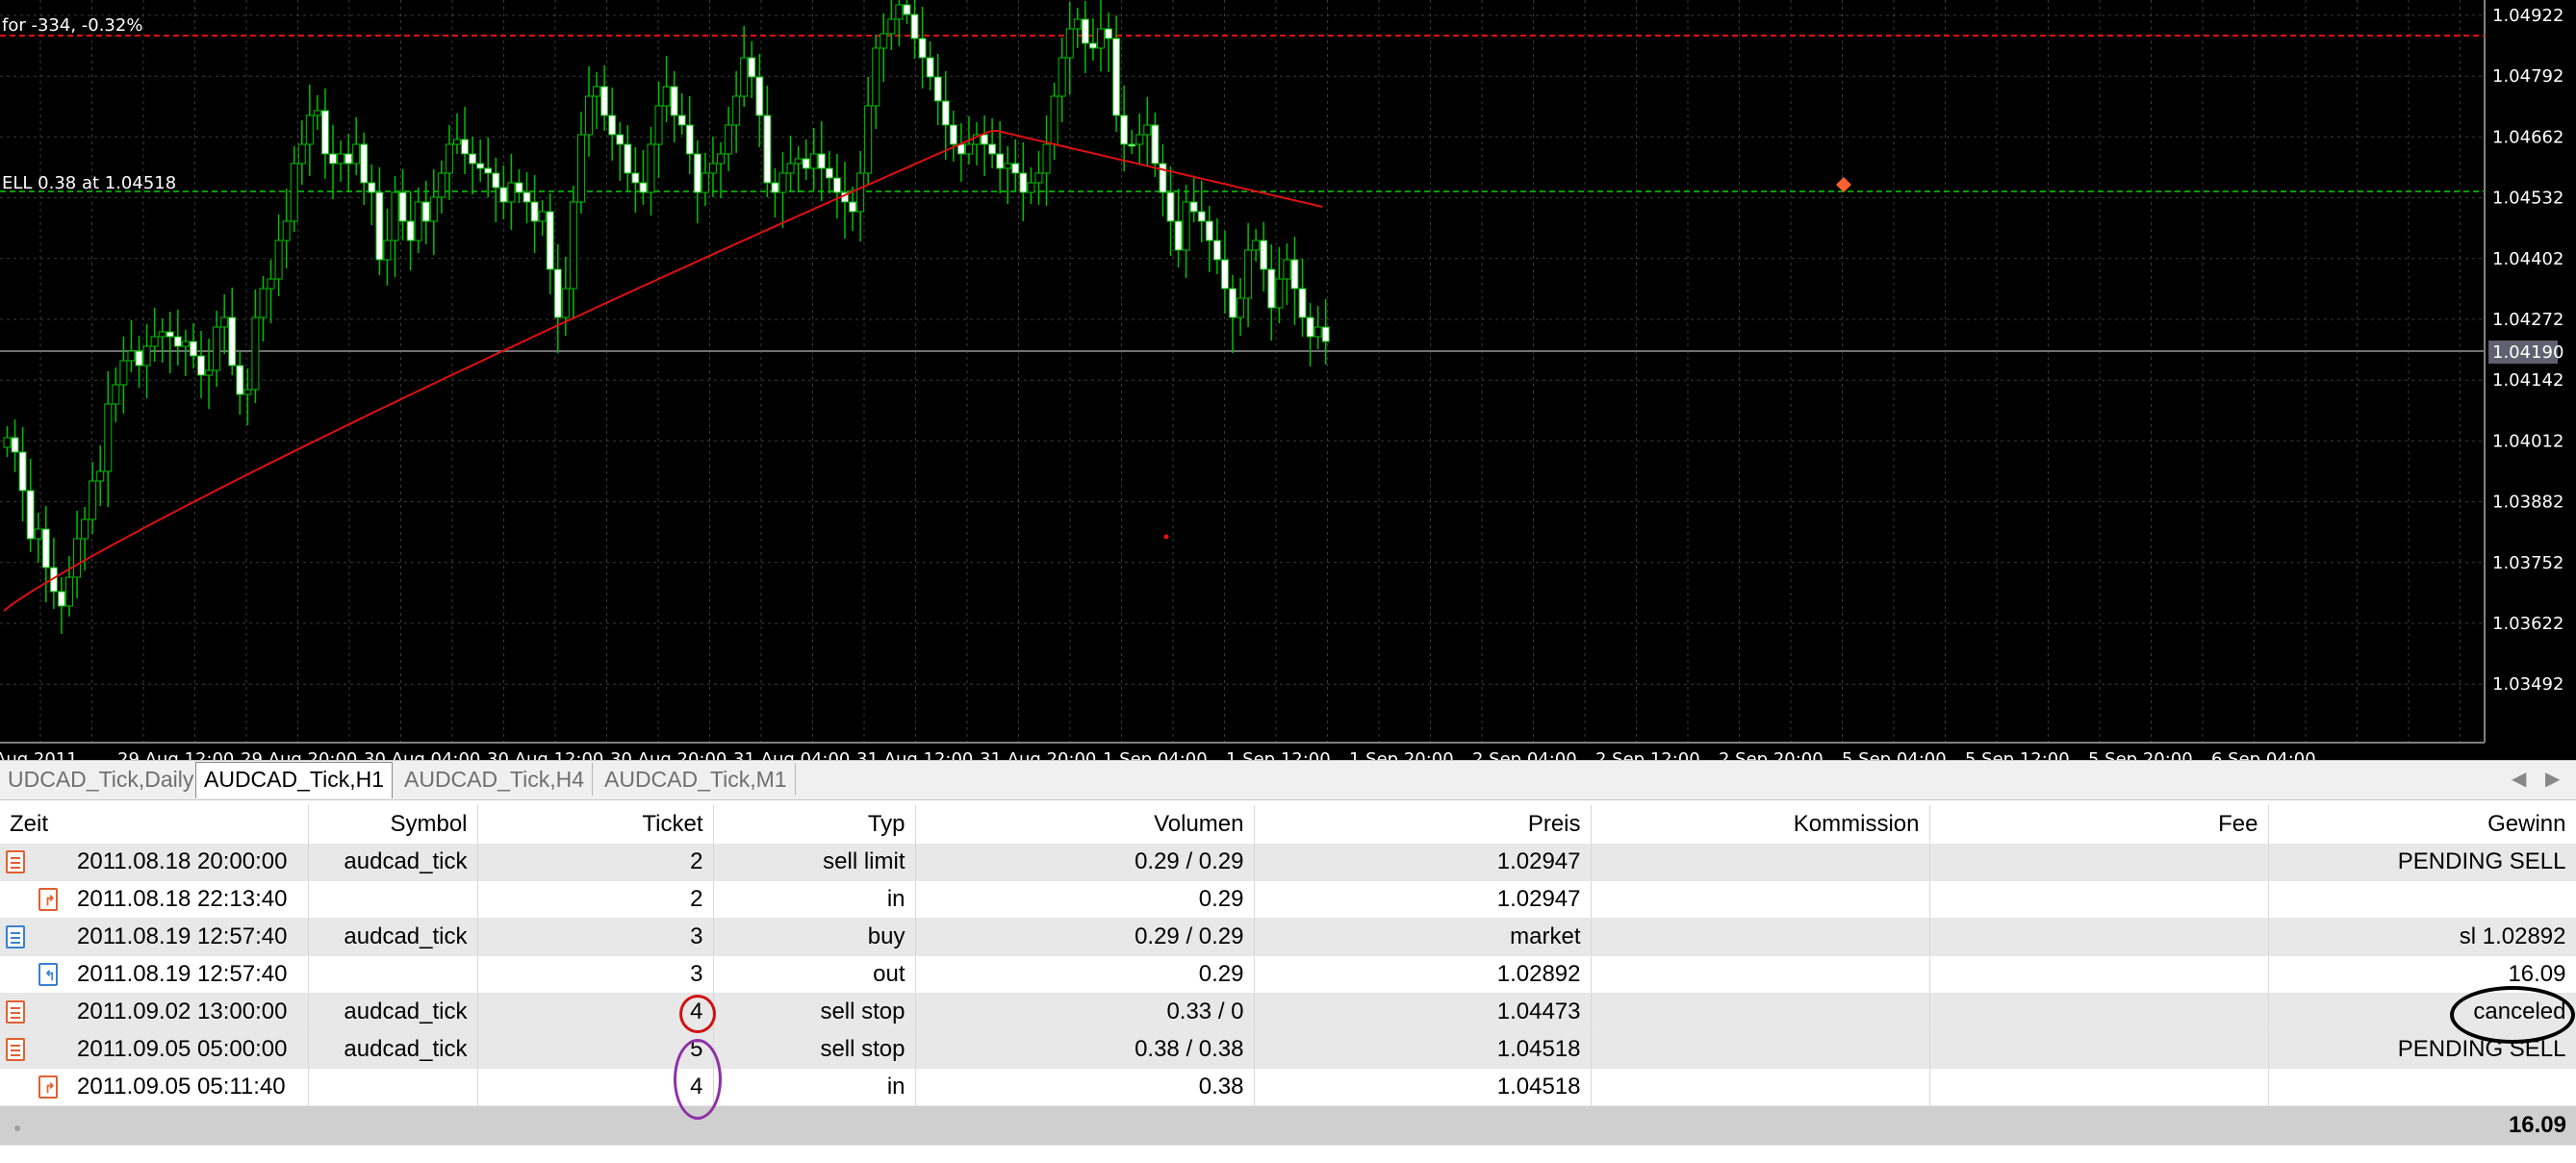  I want to click on tab-audcad-tick-h4: AUDCAD_Tick,H4, so click(495, 779).